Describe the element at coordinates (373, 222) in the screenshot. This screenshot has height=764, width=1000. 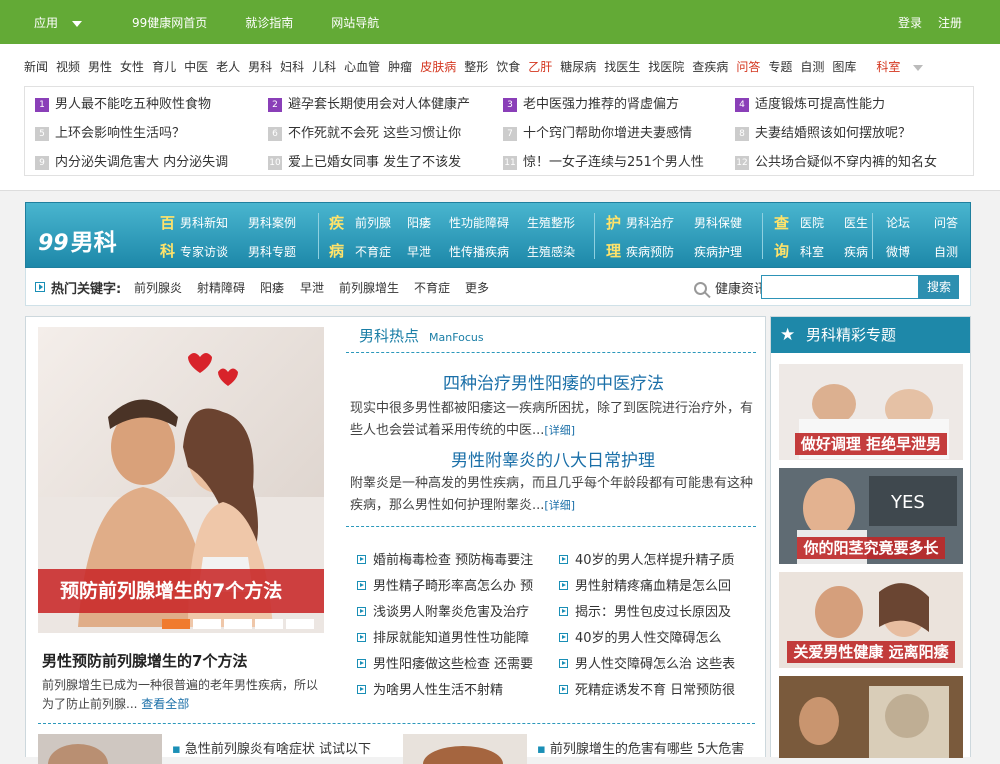
I see `banner-link: 前列腺` at that location.